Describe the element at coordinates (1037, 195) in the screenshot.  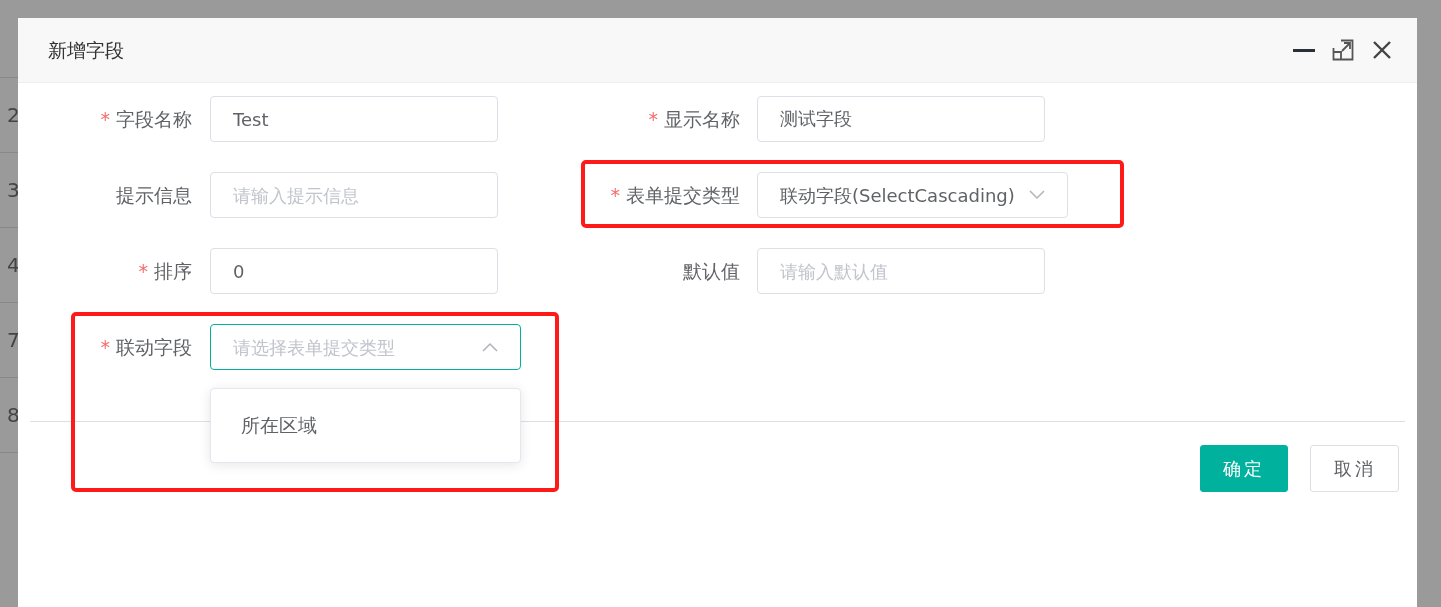
I see `chevron-down-icon` at that location.